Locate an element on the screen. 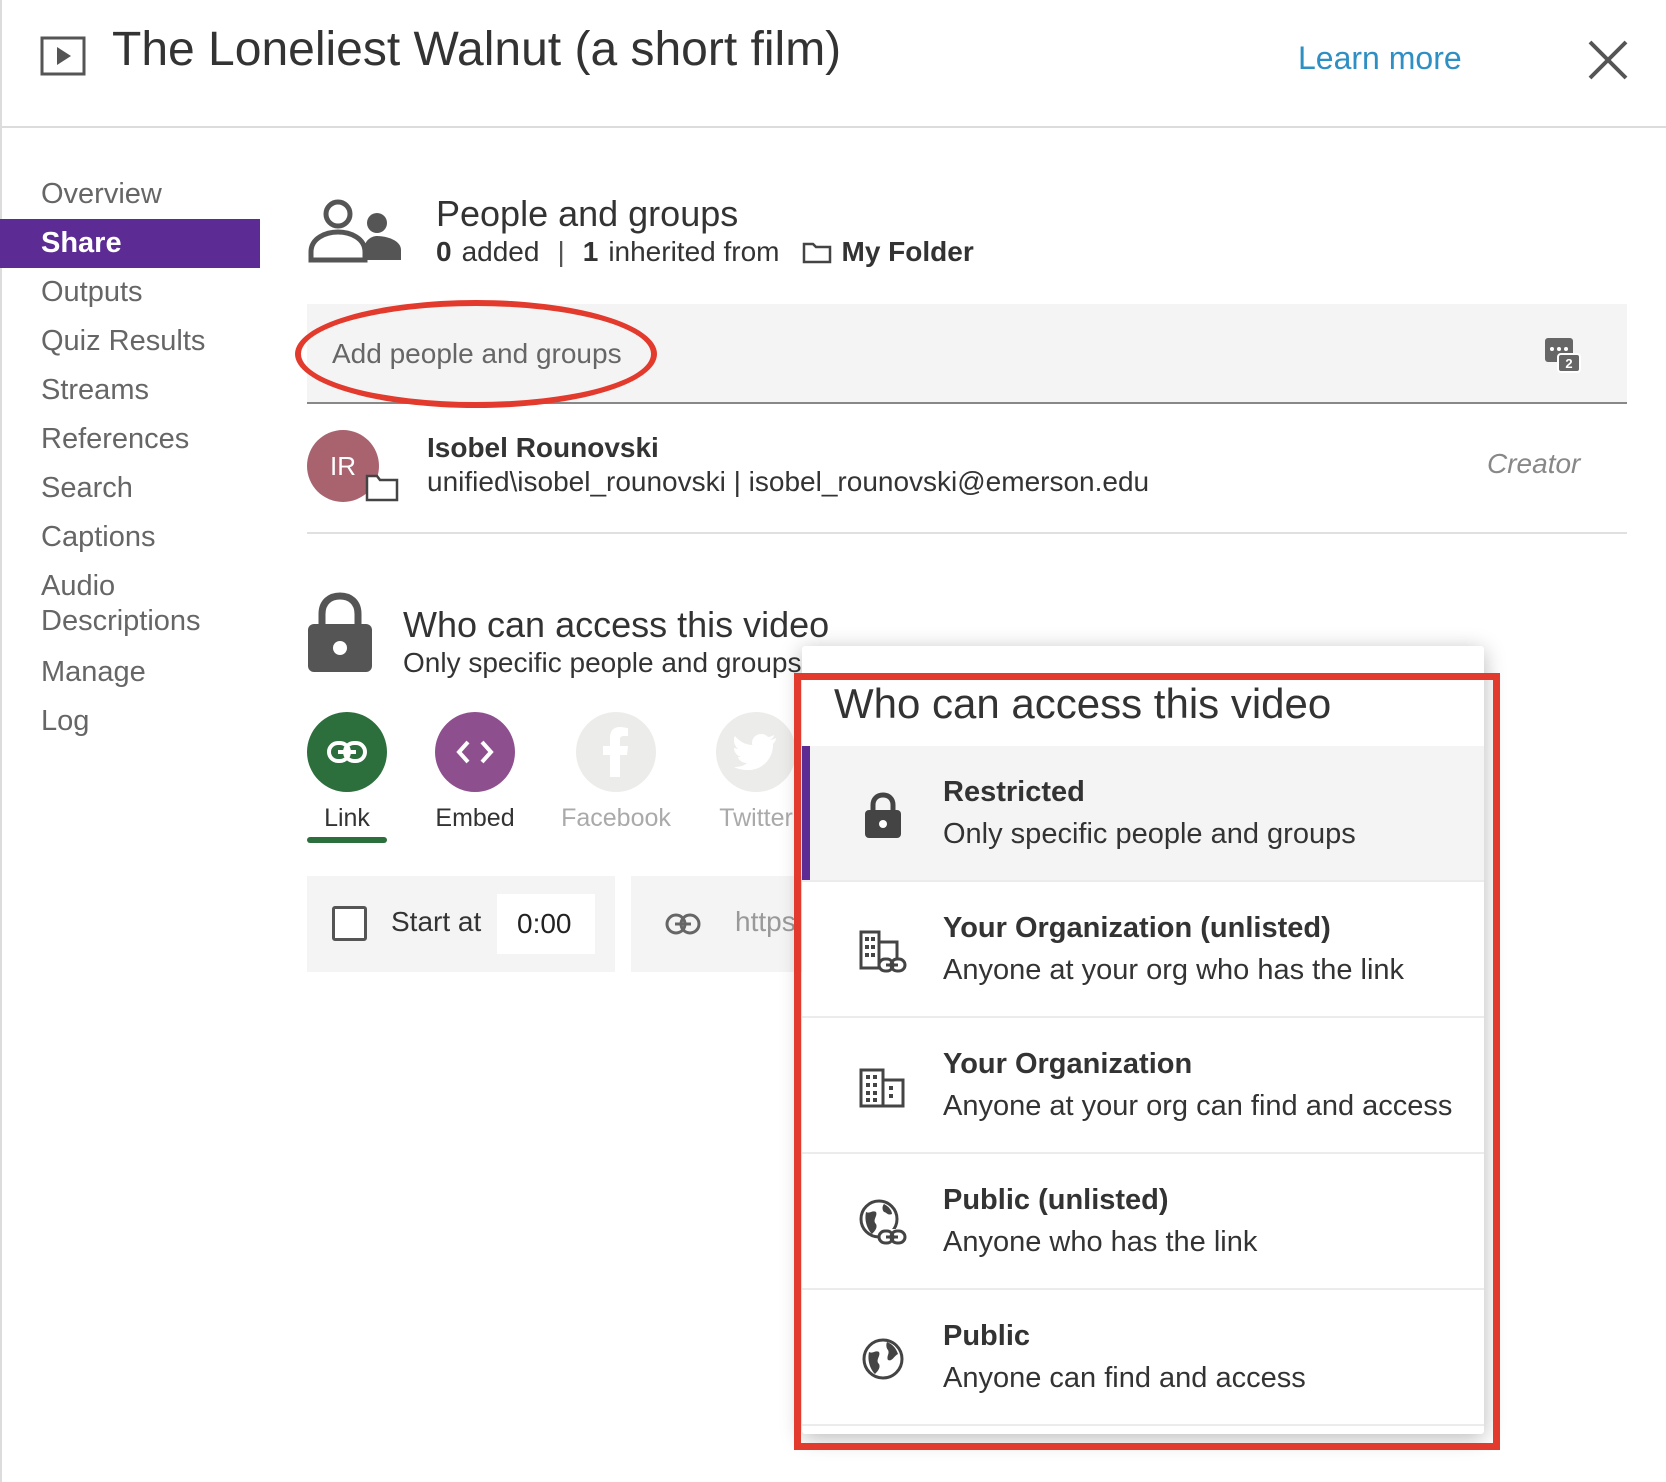 This screenshot has width=1666, height=1482. annotation-ellipse is located at coordinates (476, 354).